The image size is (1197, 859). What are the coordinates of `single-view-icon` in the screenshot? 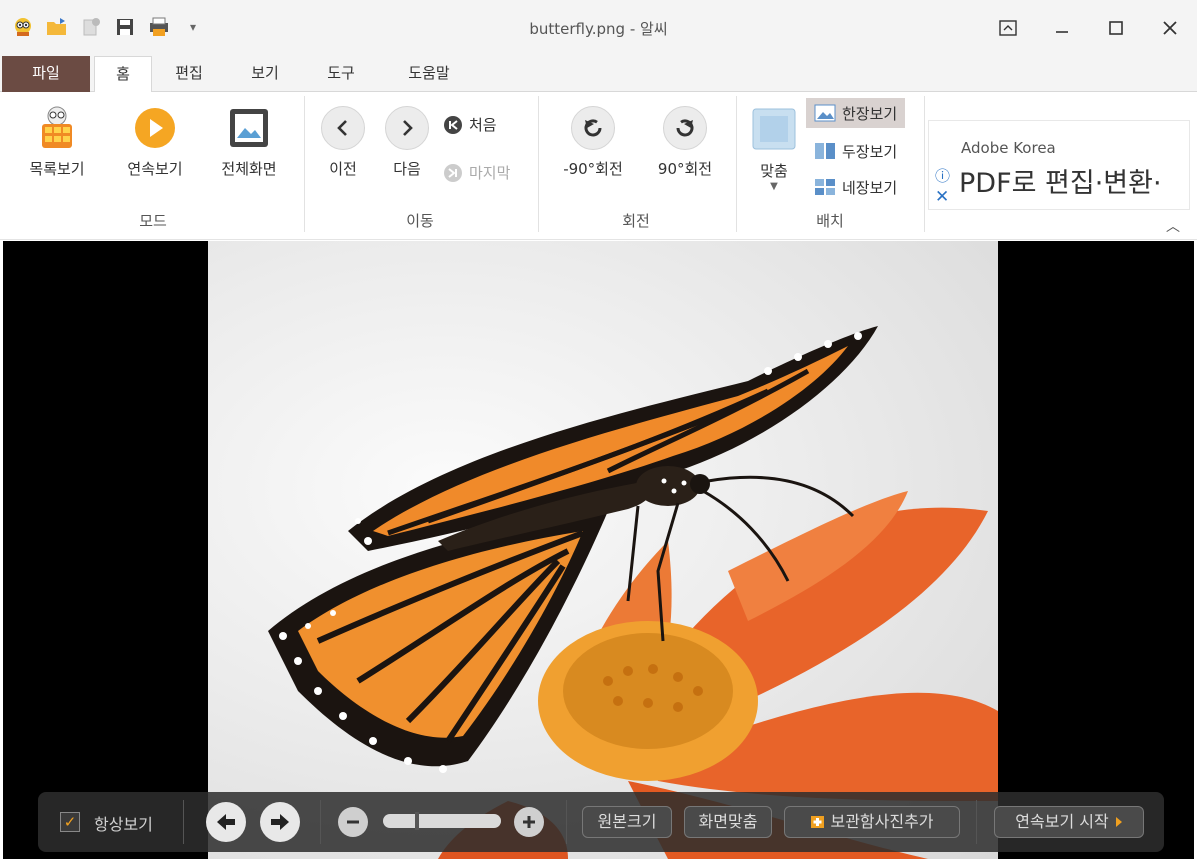 It's located at (825, 113).